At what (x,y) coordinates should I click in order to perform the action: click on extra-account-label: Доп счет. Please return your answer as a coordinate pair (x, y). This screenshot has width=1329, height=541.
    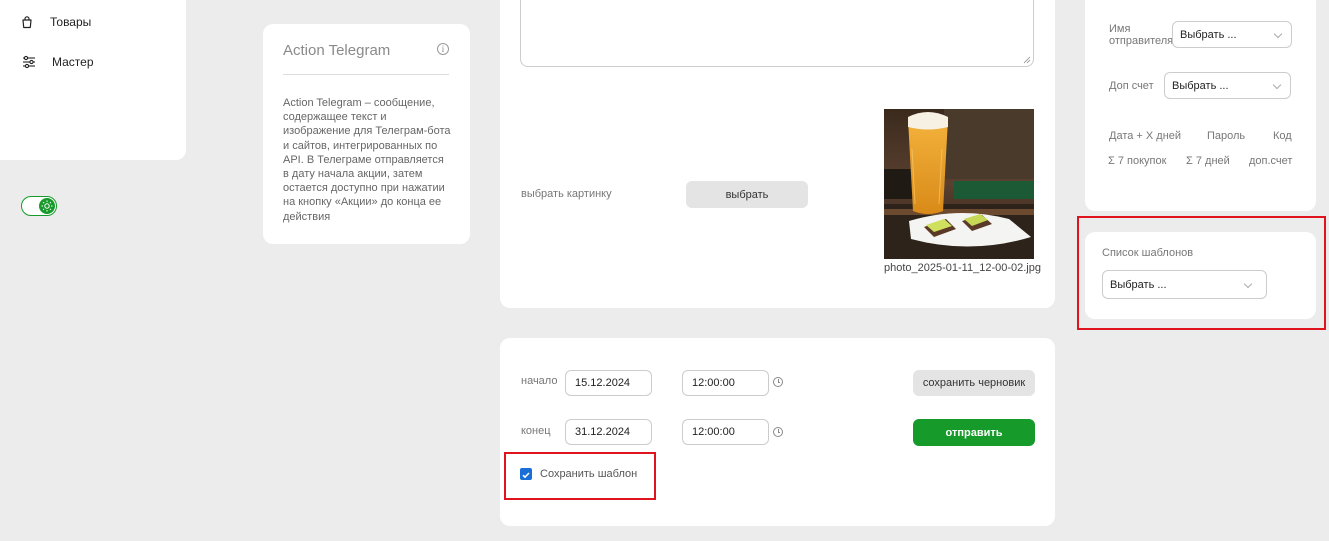
    Looking at the image, I should click on (1131, 86).